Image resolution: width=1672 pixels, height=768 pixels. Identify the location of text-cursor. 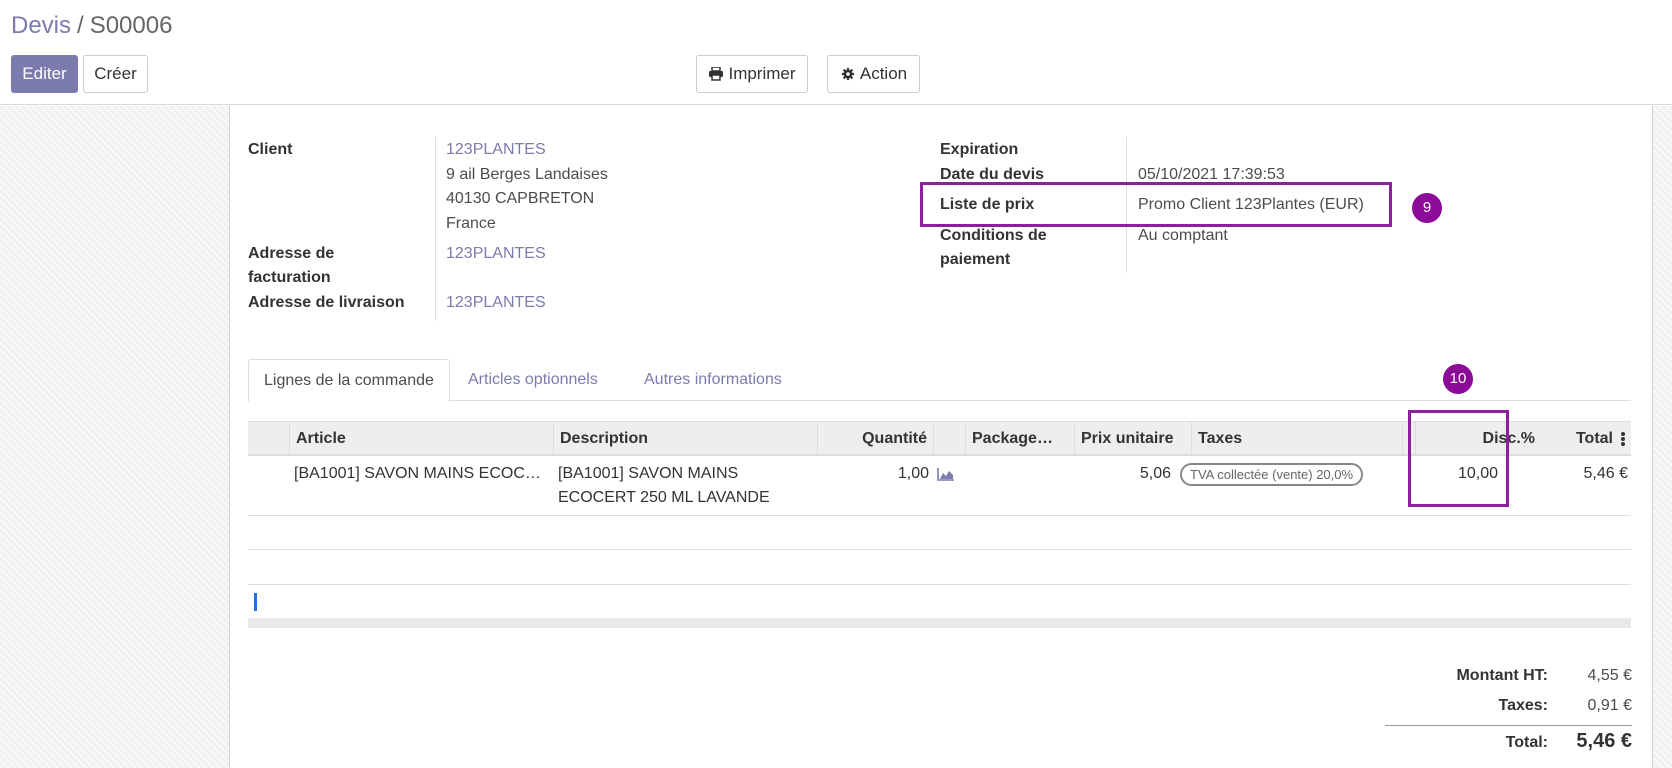
(255, 602).